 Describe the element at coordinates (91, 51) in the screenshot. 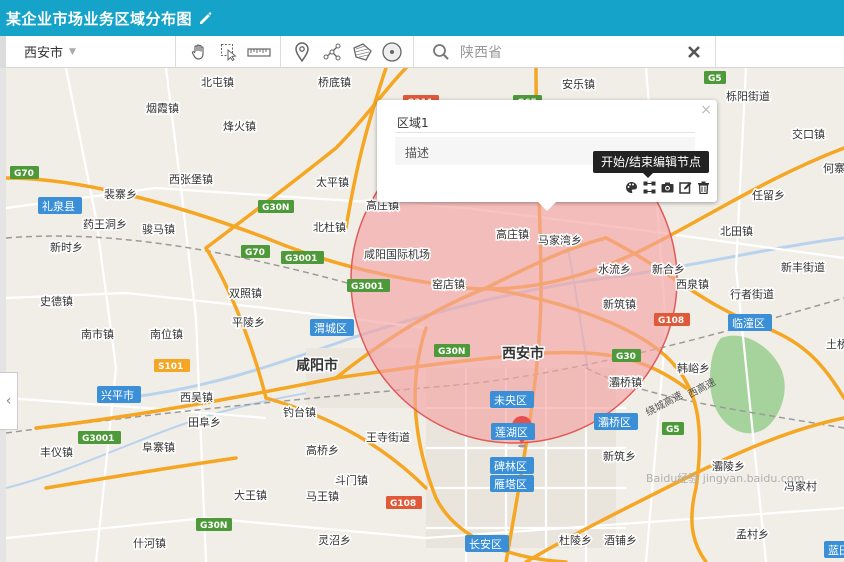

I see `city-selector: 西安市 ▼` at that location.